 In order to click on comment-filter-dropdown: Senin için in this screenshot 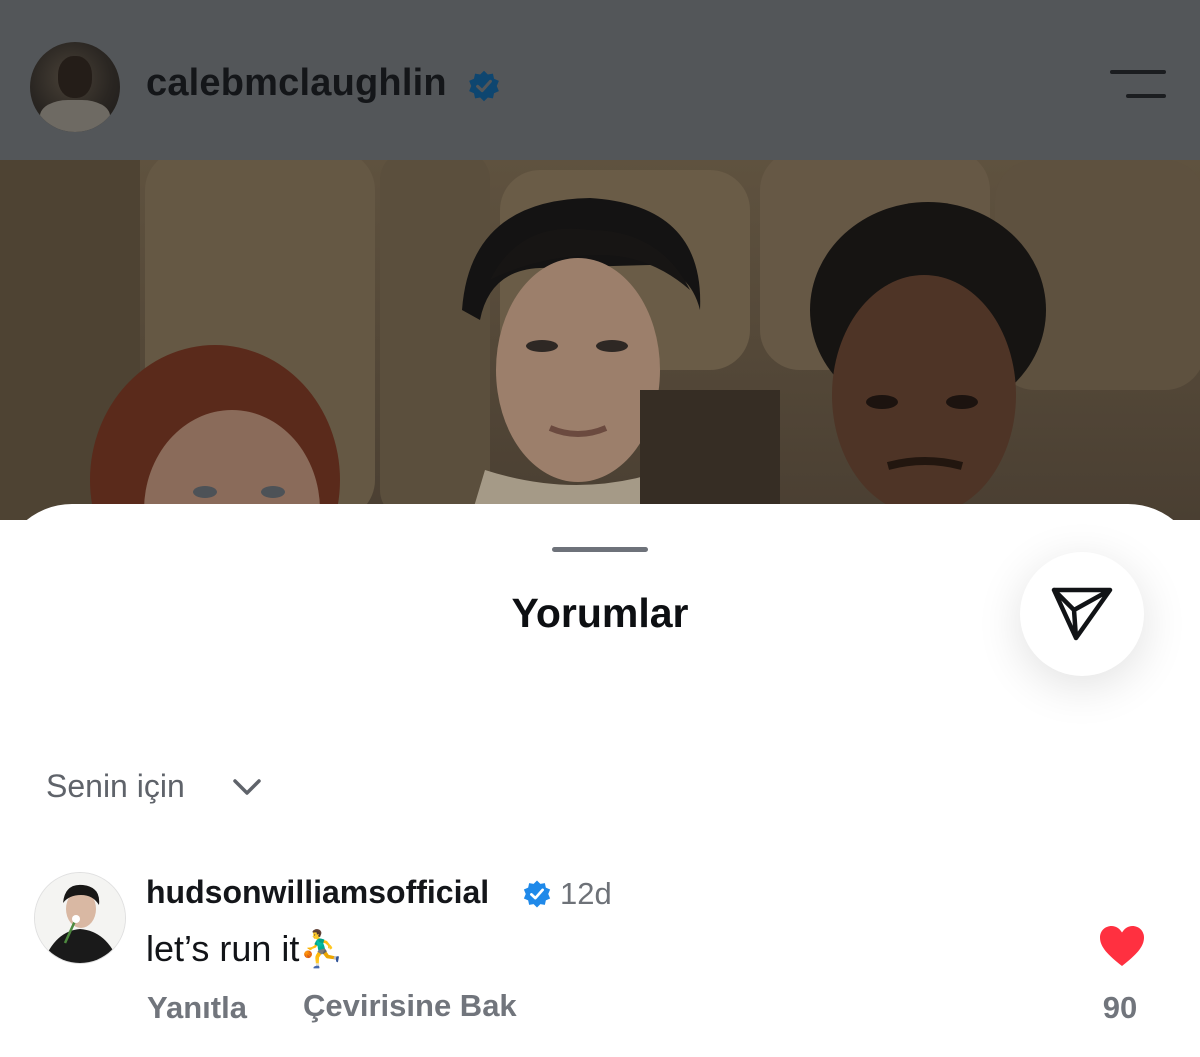, I will do `click(153, 788)`.